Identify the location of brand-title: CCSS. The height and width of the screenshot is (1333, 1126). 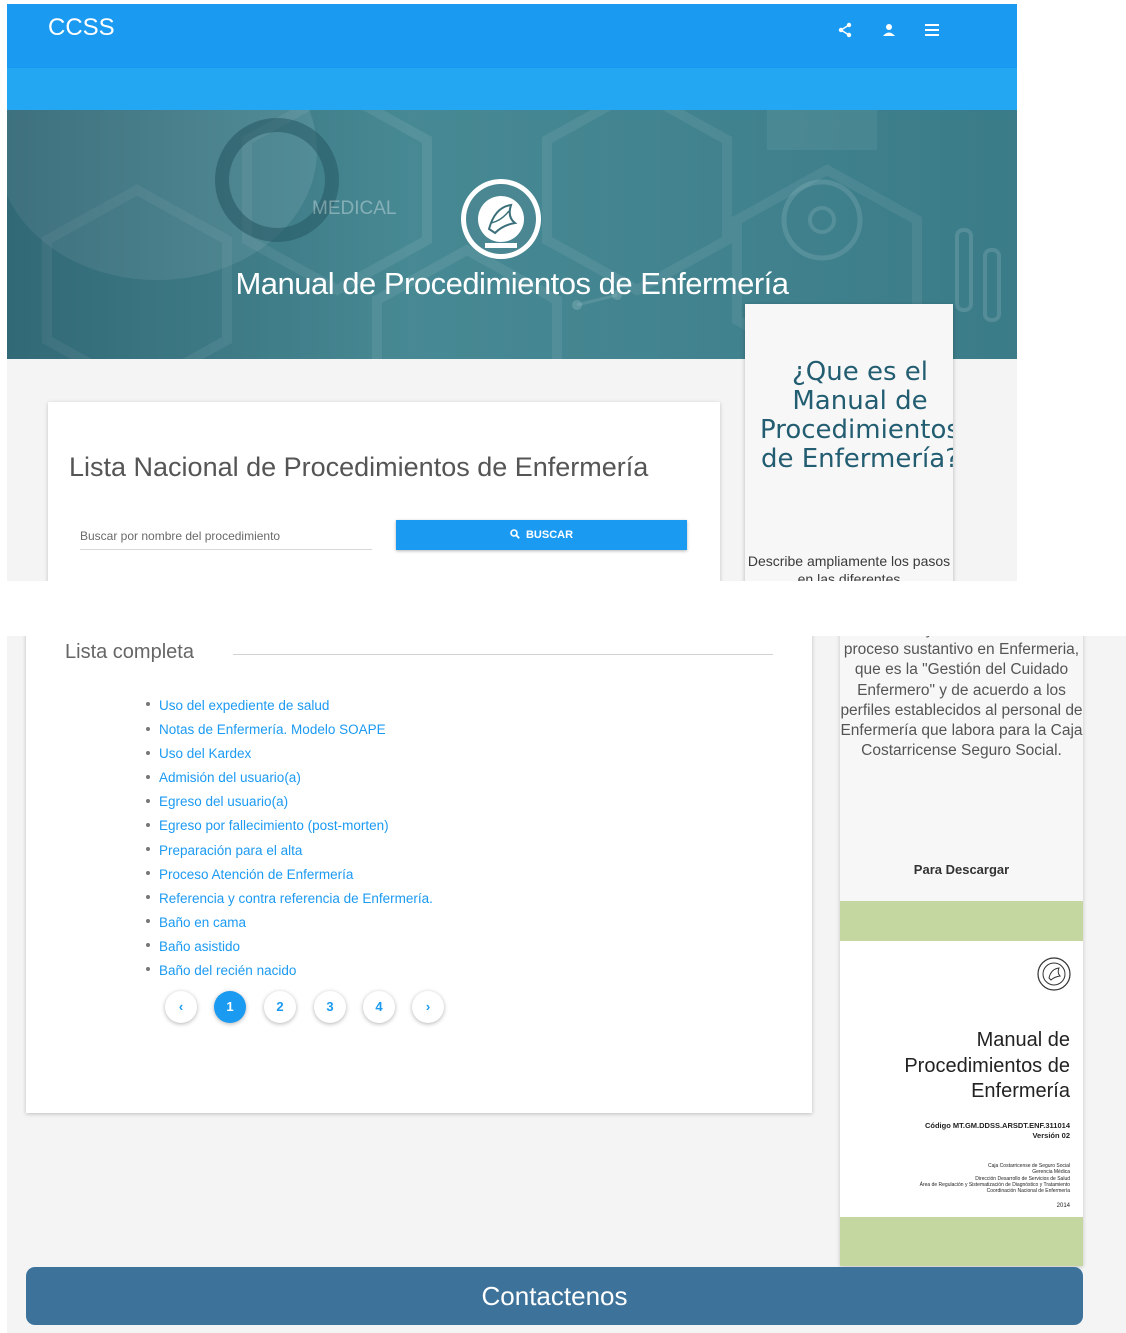
(81, 28).